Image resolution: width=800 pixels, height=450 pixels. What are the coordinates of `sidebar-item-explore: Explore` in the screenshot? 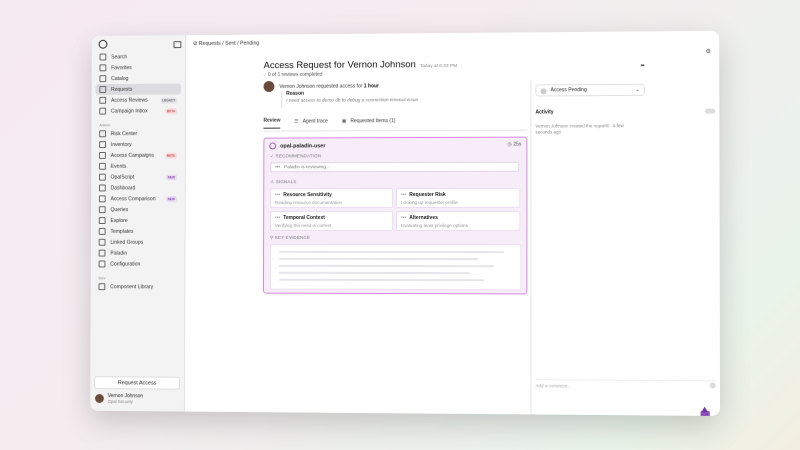 It's located at (138, 220).